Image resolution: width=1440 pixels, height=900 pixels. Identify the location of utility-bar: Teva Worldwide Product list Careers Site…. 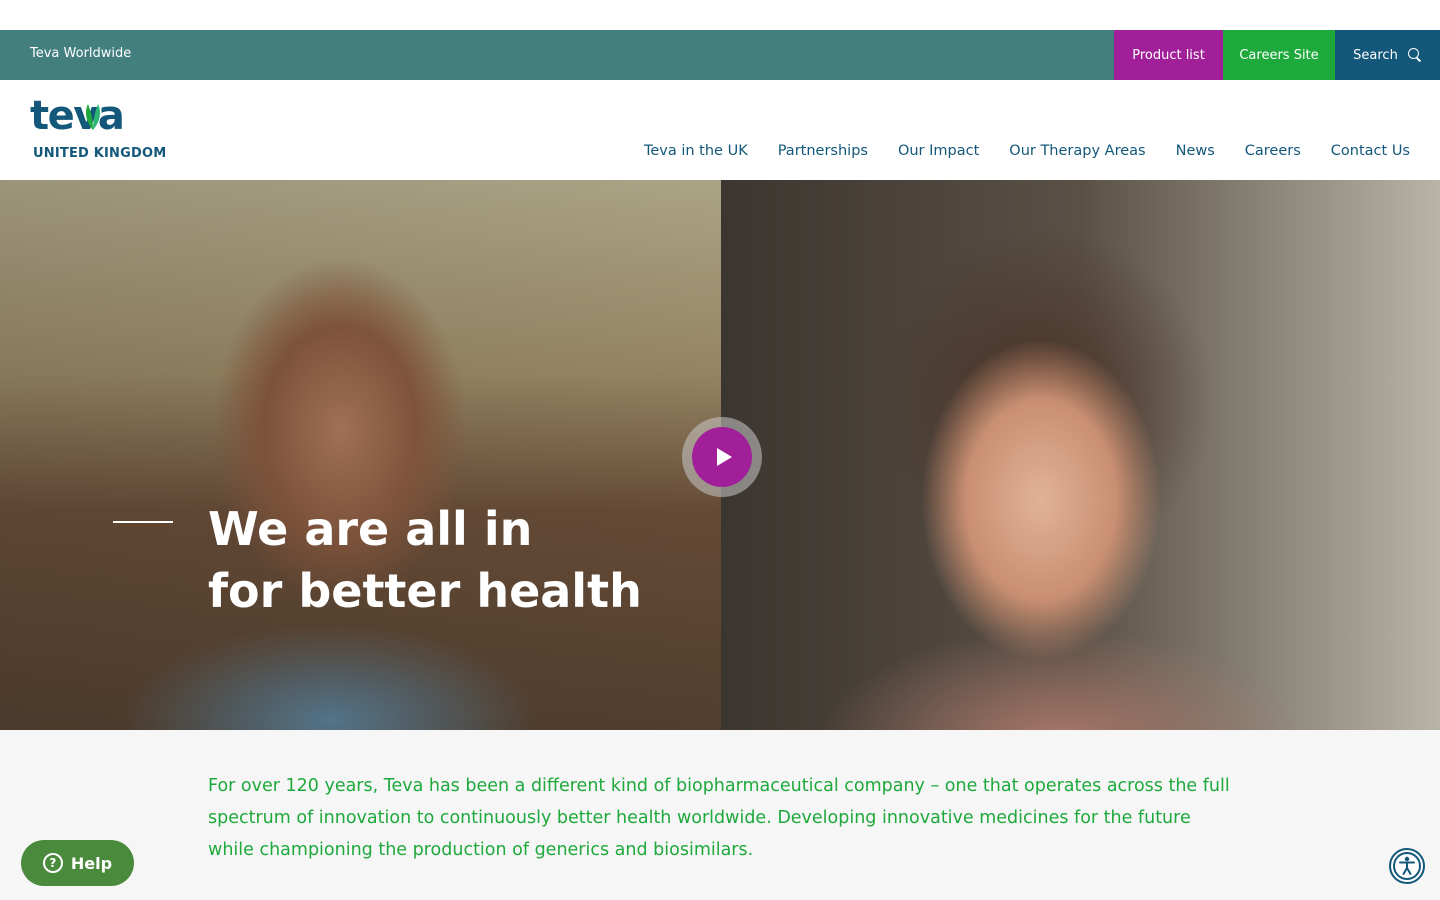
(720, 55).